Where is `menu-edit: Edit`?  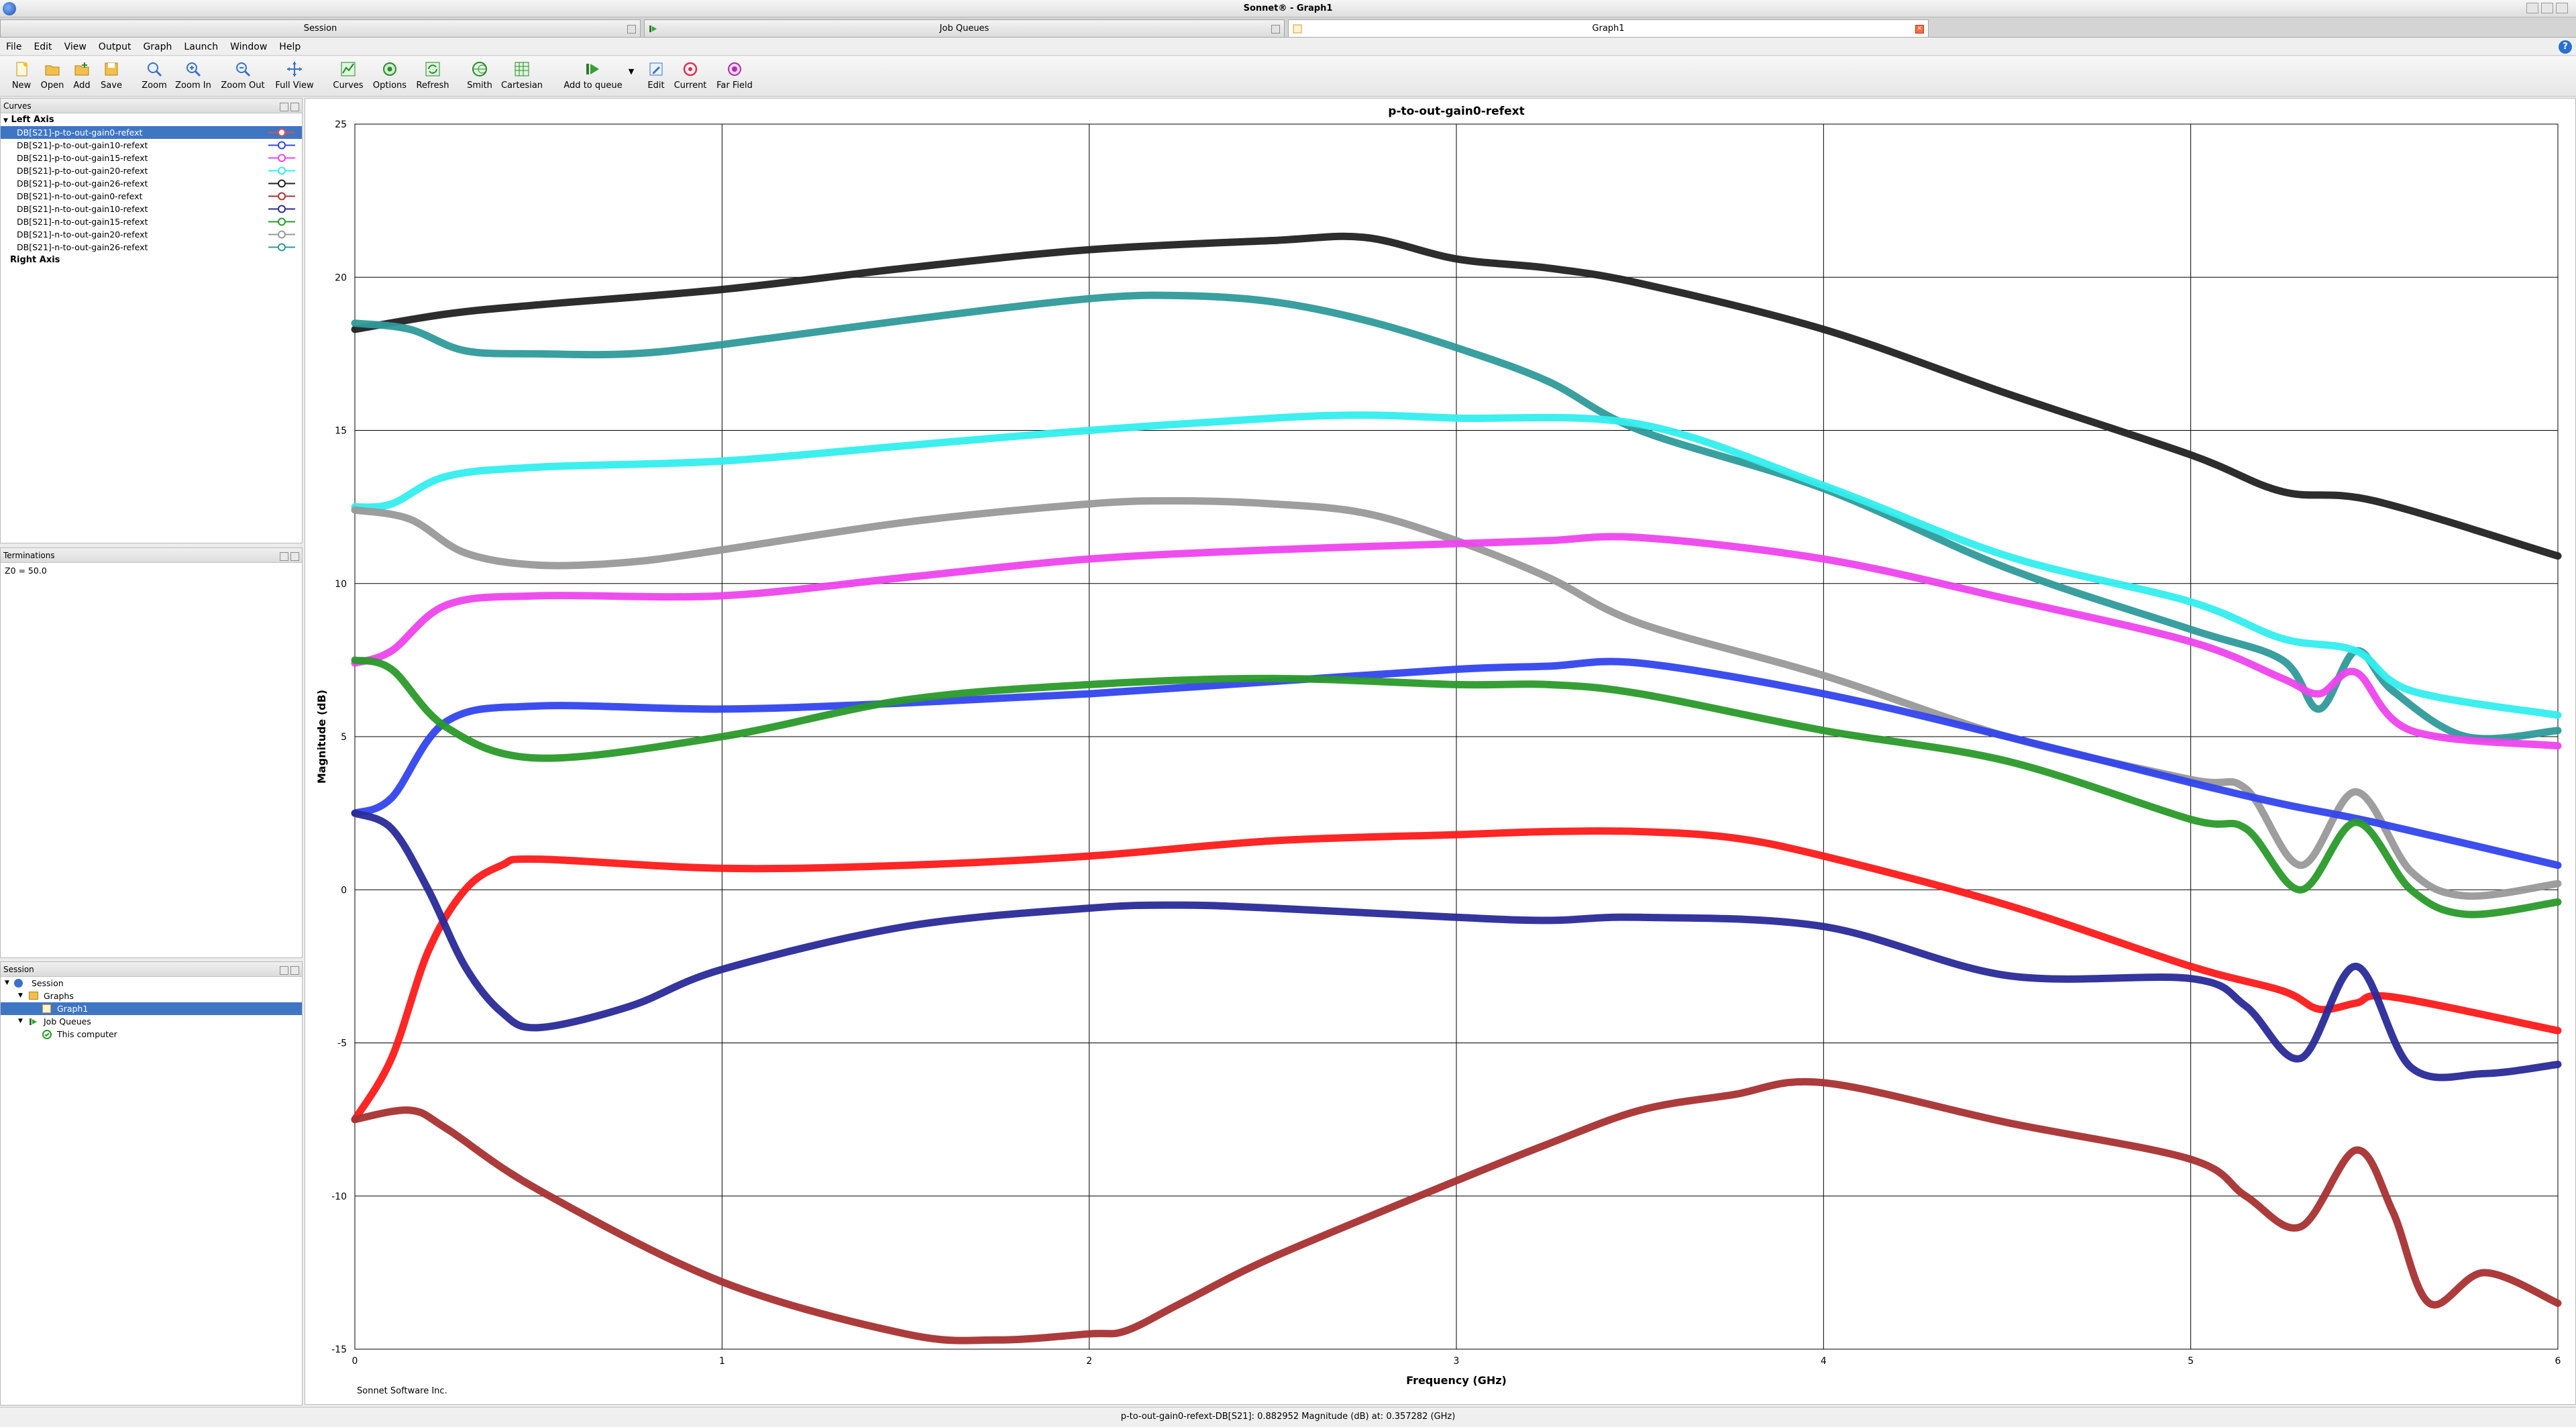 menu-edit: Edit is located at coordinates (43, 47).